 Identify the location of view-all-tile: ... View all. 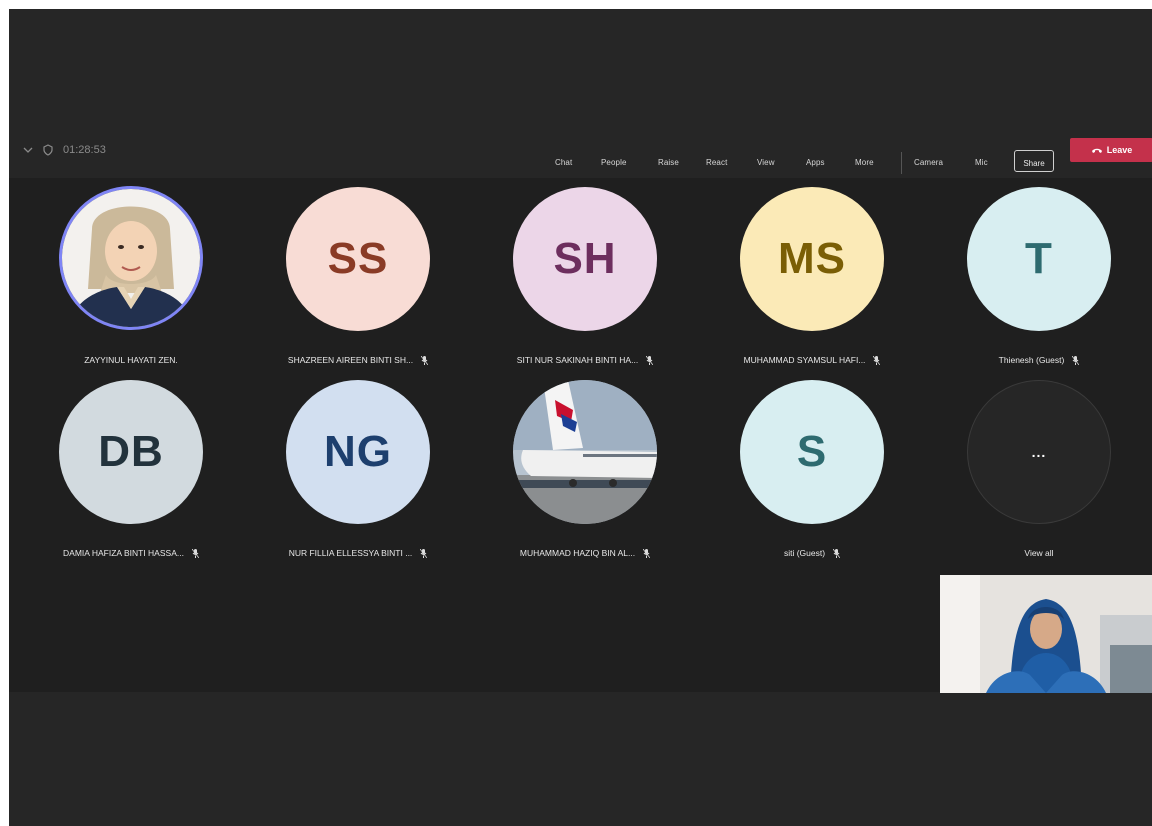
(1039, 470).